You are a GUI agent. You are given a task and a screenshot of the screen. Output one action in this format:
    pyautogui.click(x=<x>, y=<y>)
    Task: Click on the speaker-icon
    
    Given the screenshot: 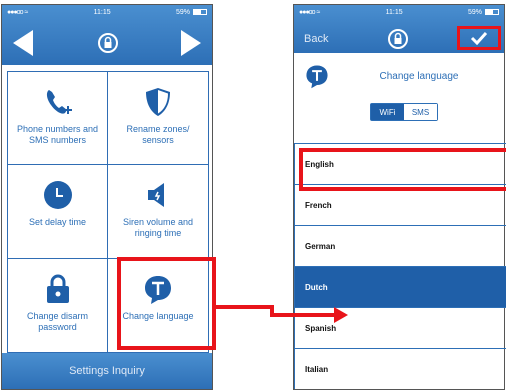 What is the action you would take?
    pyautogui.click(x=156, y=195)
    